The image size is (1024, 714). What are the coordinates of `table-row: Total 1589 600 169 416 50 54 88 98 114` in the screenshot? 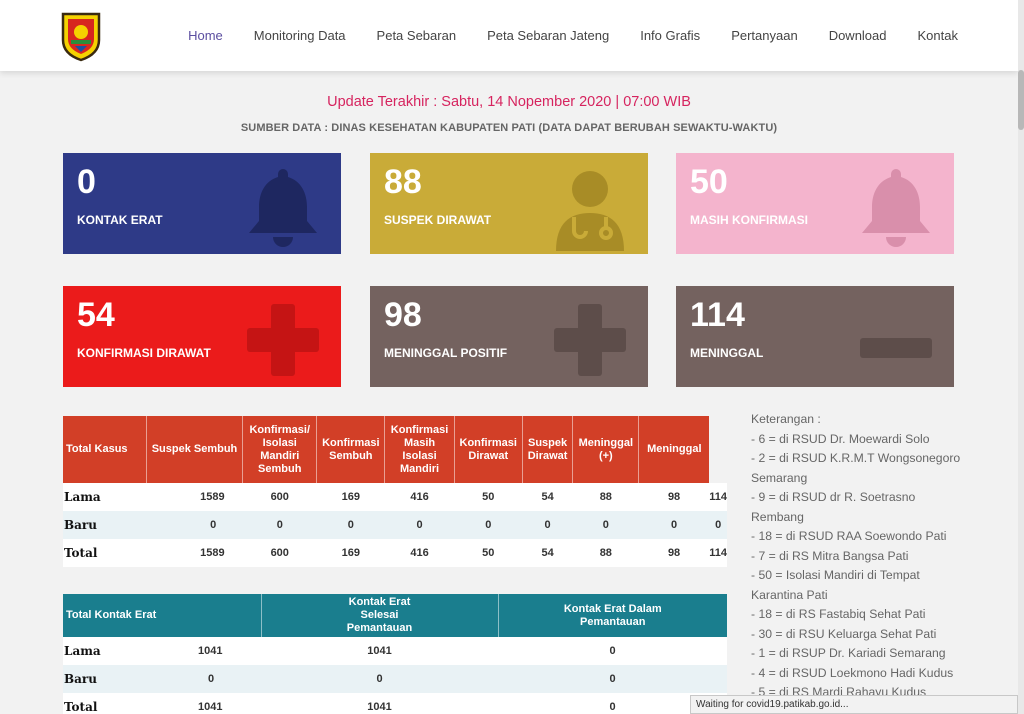 It's located at (395, 553).